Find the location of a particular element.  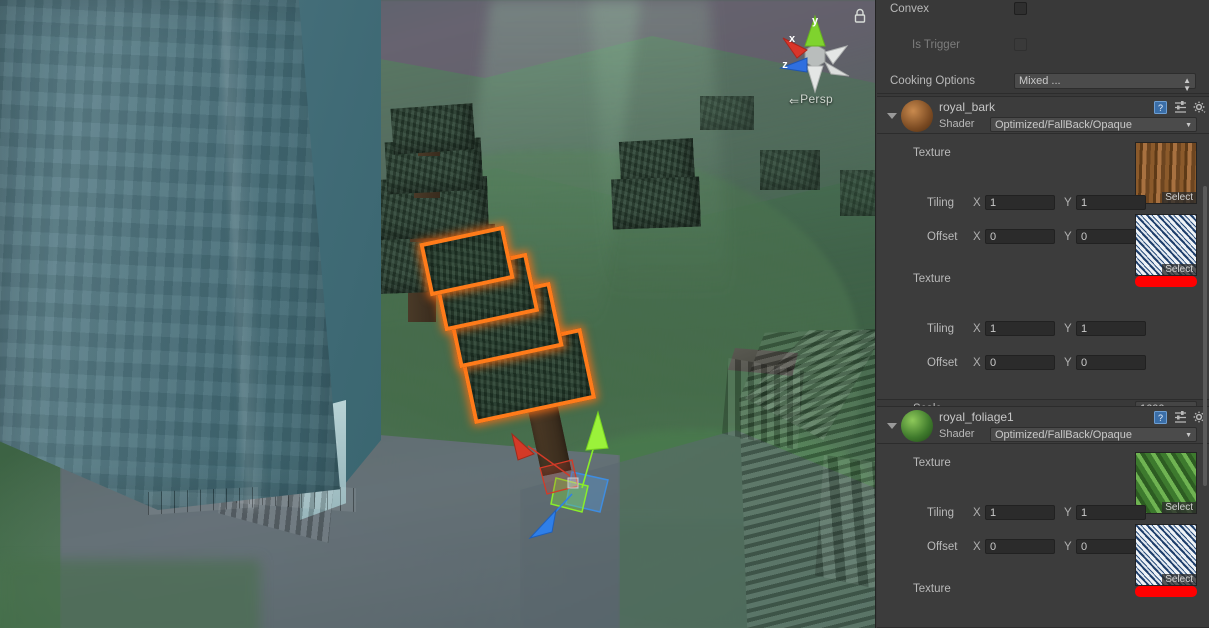

convex-row: Convex is located at coordinates (1042, 9).